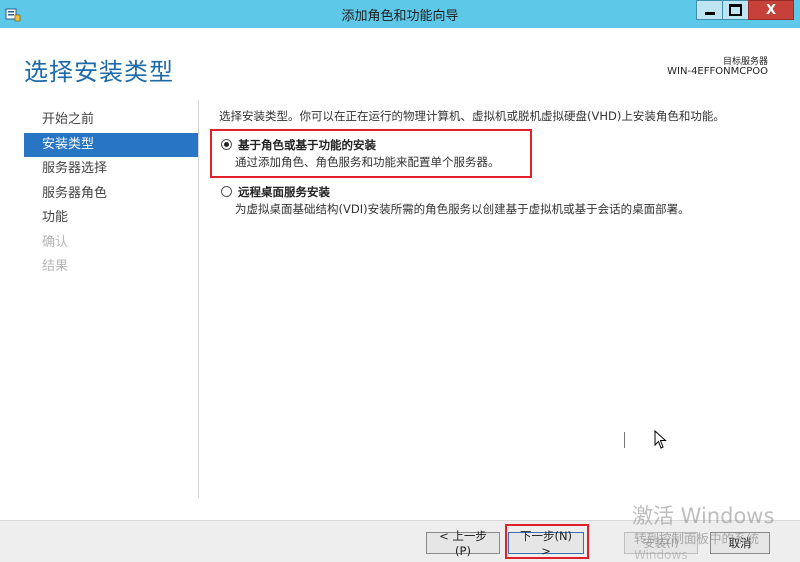  I want to click on remote-desktop-radio, so click(226, 191).